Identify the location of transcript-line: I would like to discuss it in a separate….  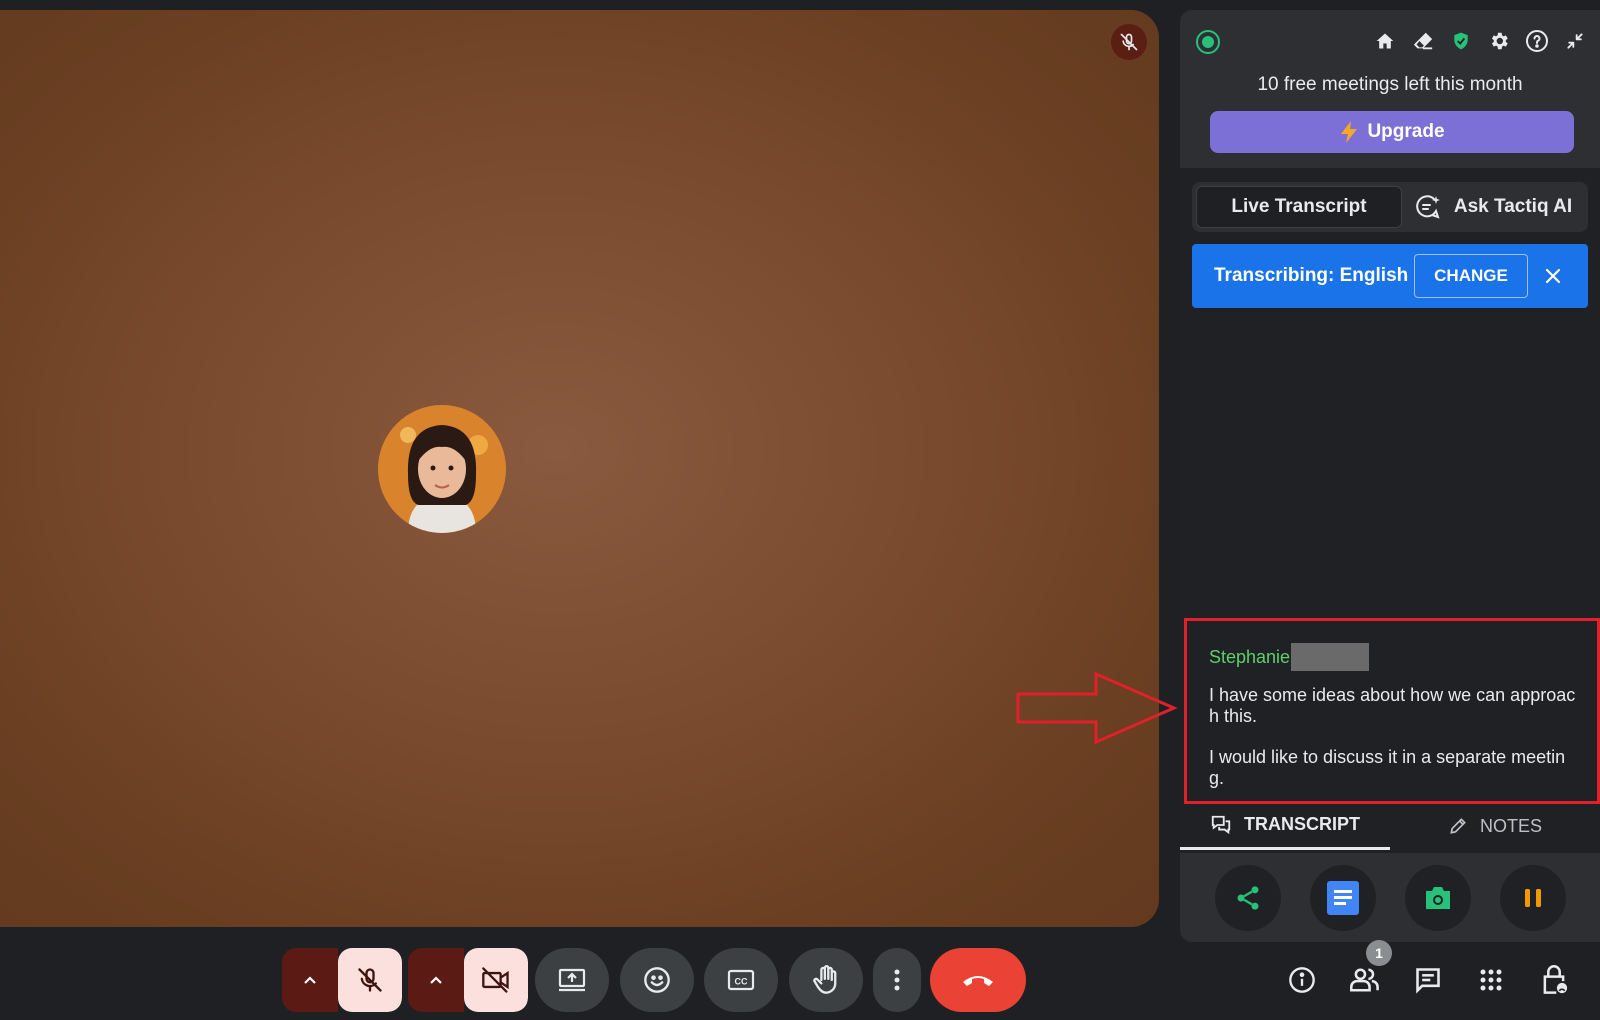
(1387, 767).